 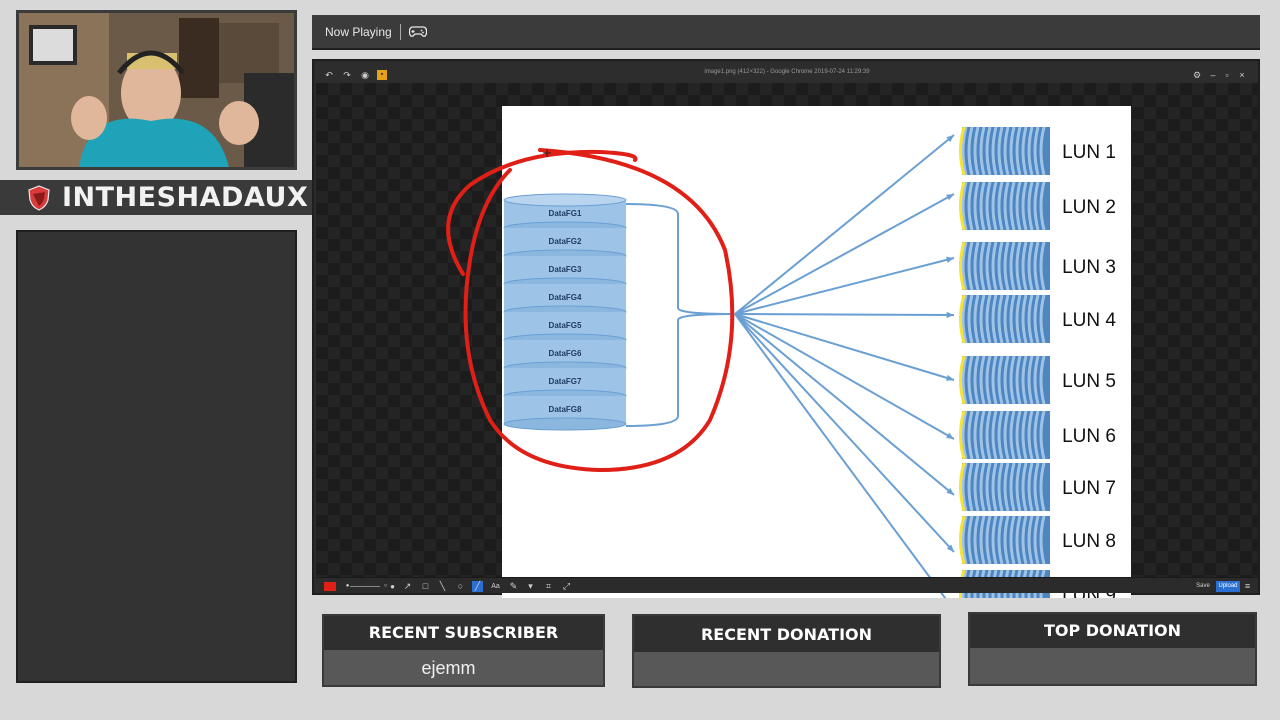 I want to click on disk-label: DataFG4, so click(x=565, y=297).